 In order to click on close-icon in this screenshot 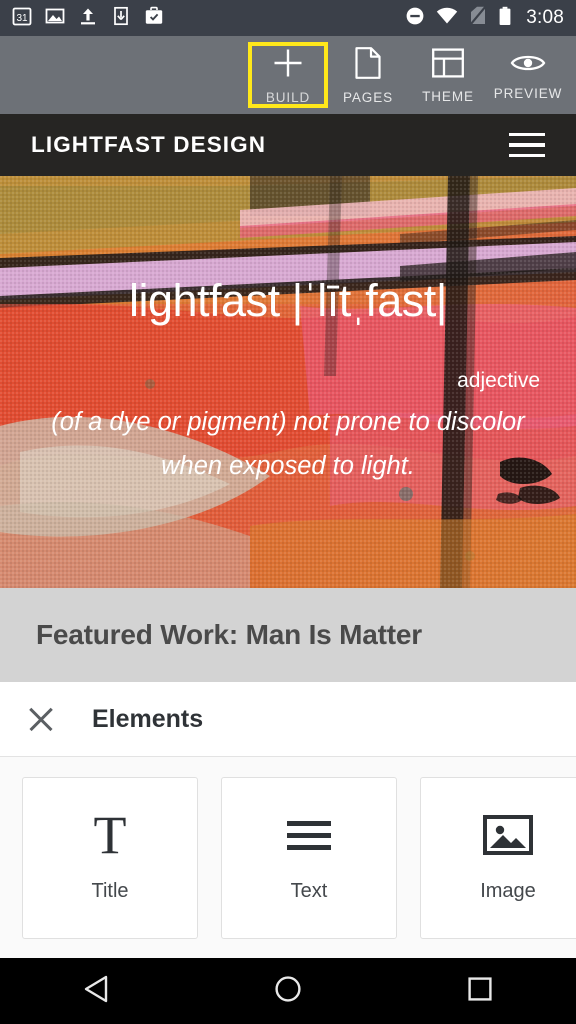, I will do `click(41, 719)`.